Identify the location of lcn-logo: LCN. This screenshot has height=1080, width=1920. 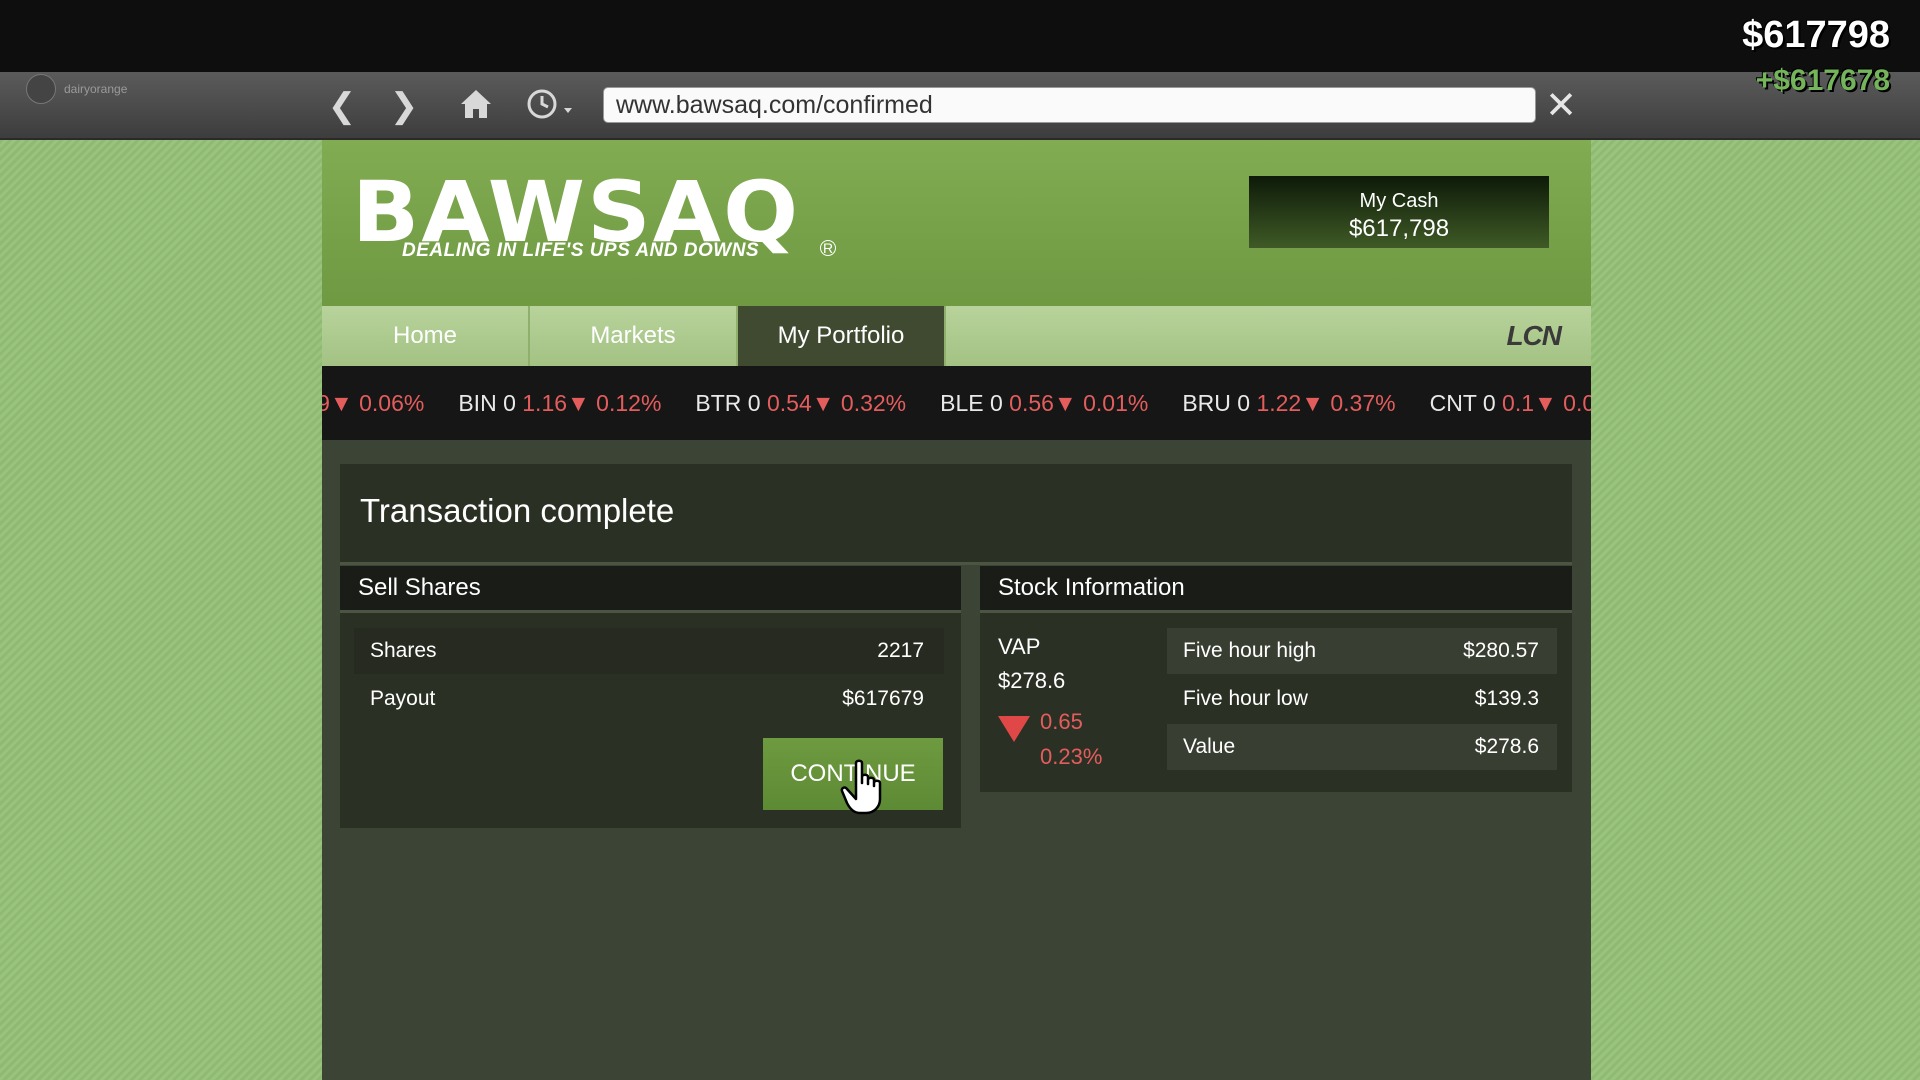
(1534, 336).